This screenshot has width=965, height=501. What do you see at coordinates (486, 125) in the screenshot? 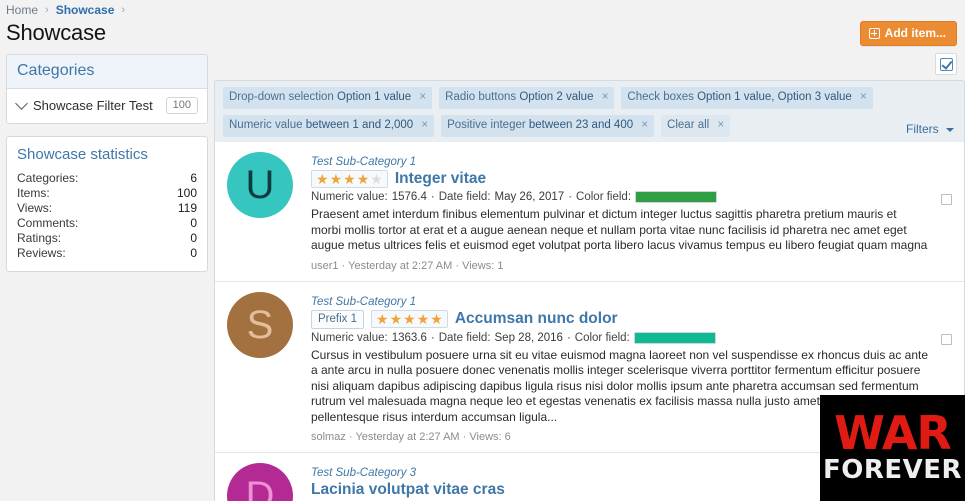
I see `filter-tag-name: Positive integer` at bounding box center [486, 125].